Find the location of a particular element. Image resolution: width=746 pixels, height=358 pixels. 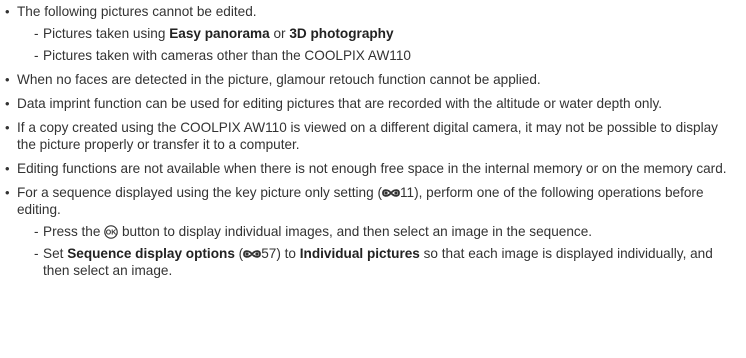

feature-name: Easy panorama is located at coordinates (219, 33).